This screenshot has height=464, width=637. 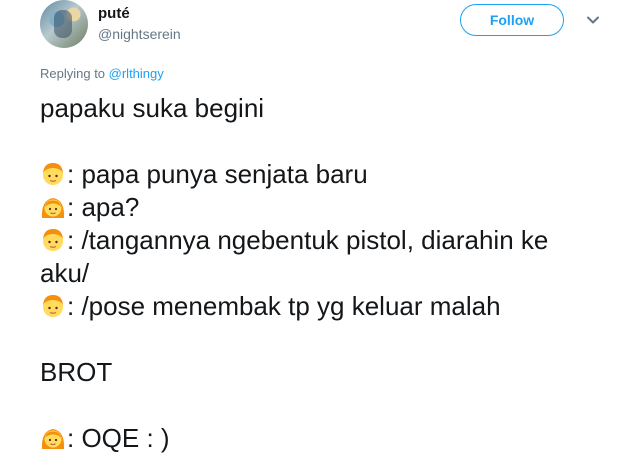 I want to click on chevron-down-icon, so click(x=593, y=20).